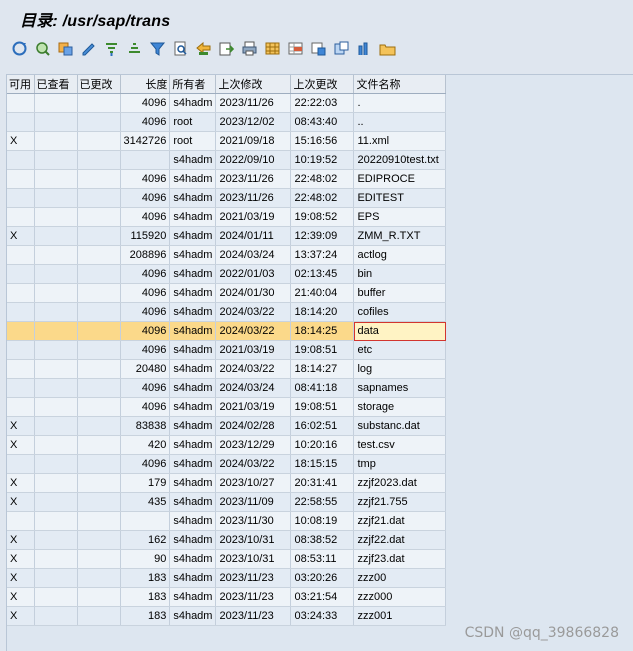 The width and height of the screenshot is (633, 651). Describe the element at coordinates (203, 48) in the screenshot. I see `first-page-icon` at that location.